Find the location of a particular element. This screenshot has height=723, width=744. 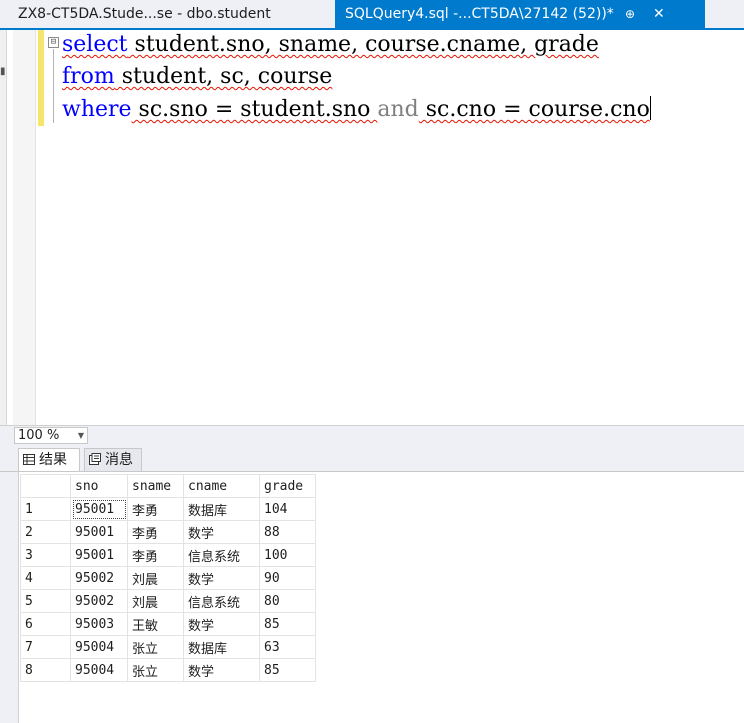

tab-results: 结果 is located at coordinates (49, 459).